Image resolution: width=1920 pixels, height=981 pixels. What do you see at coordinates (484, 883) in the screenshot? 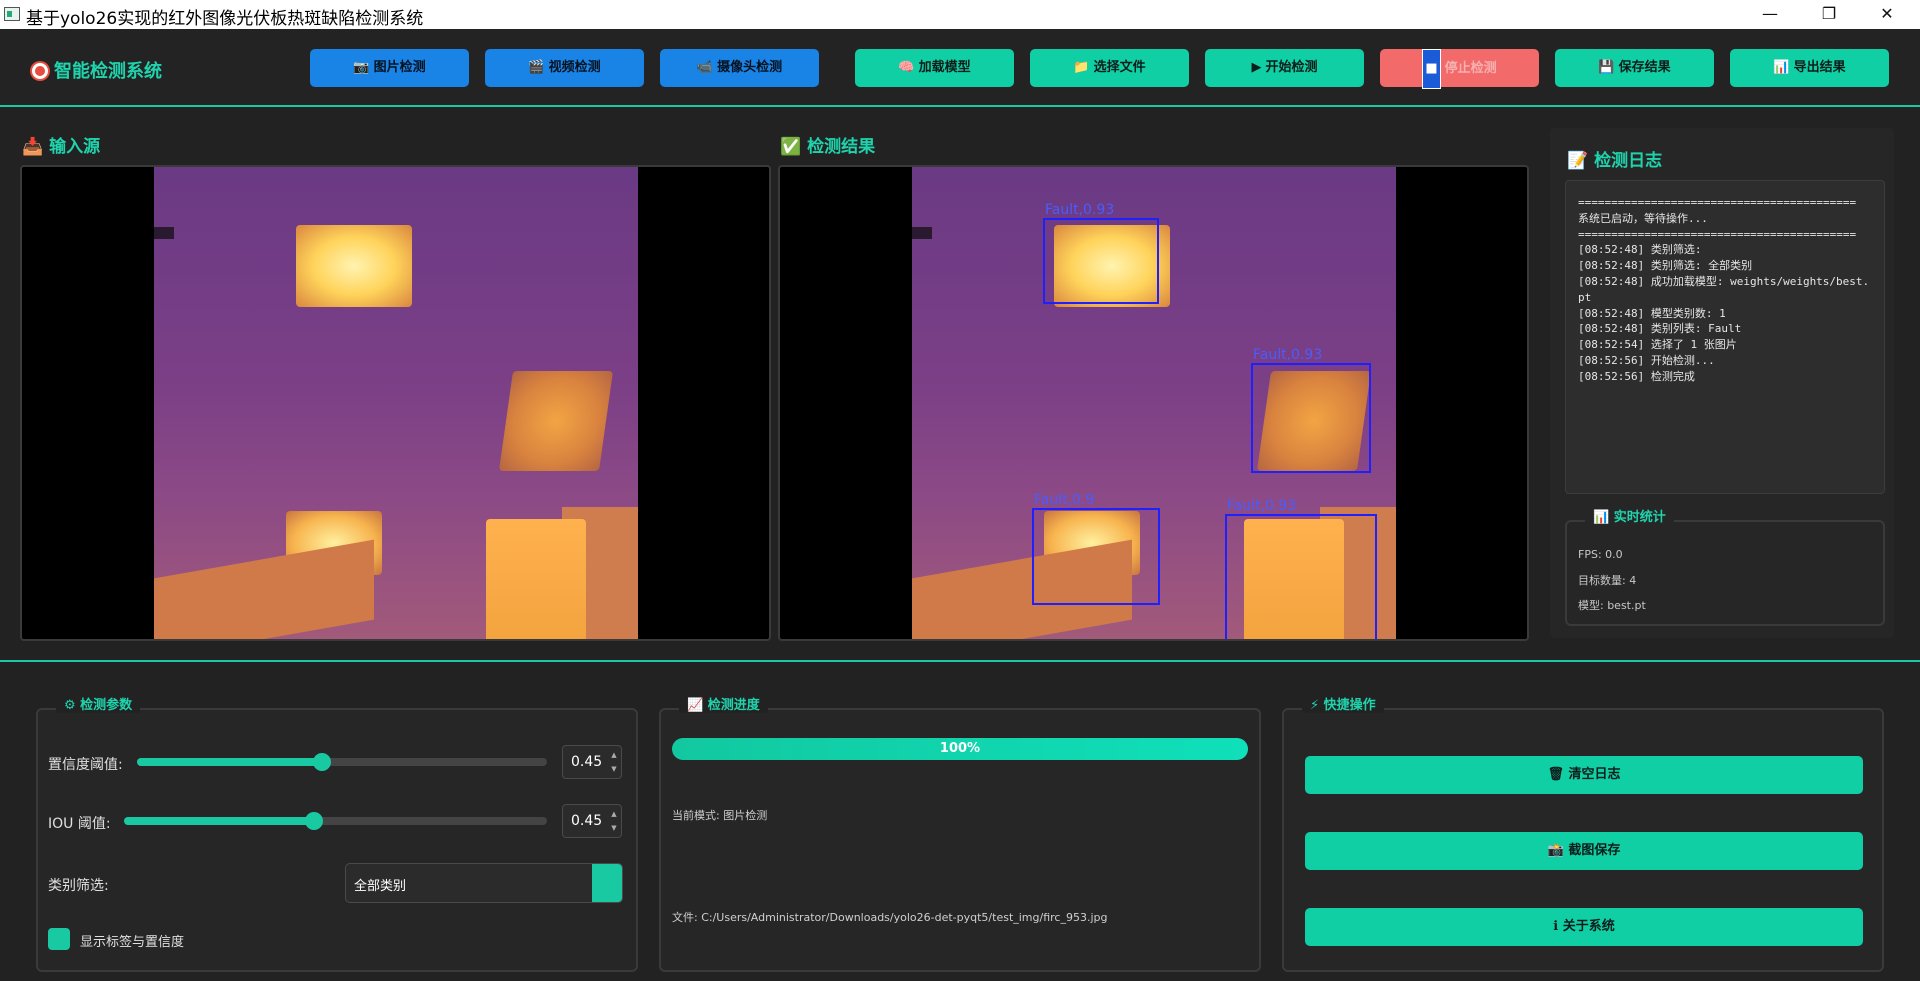
I see `class-filter-select: 全部类别` at bounding box center [484, 883].